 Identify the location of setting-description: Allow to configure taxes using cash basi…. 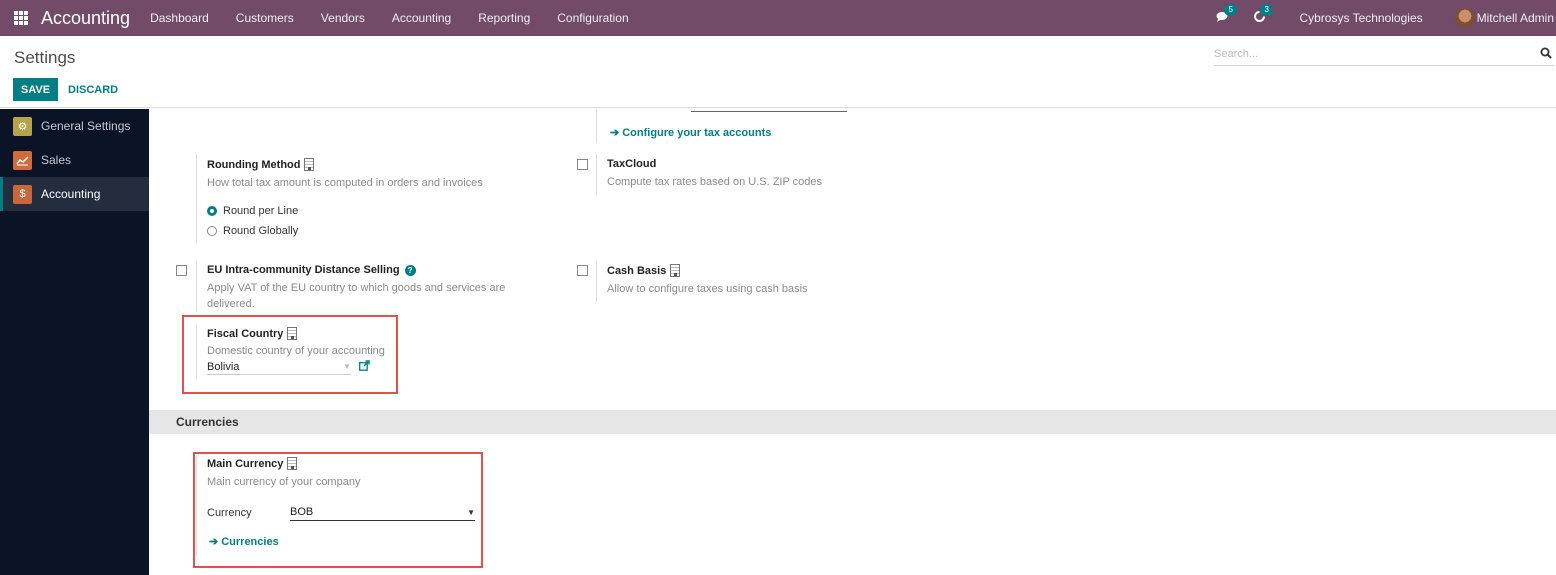
(707, 289).